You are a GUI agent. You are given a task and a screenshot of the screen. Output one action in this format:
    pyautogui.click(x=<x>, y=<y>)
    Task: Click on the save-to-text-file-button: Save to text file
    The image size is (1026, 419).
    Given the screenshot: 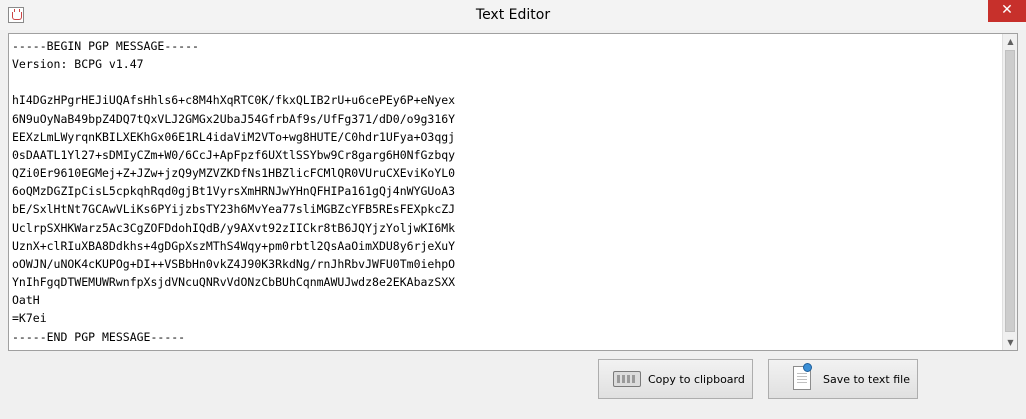 What is the action you would take?
    pyautogui.click(x=843, y=379)
    